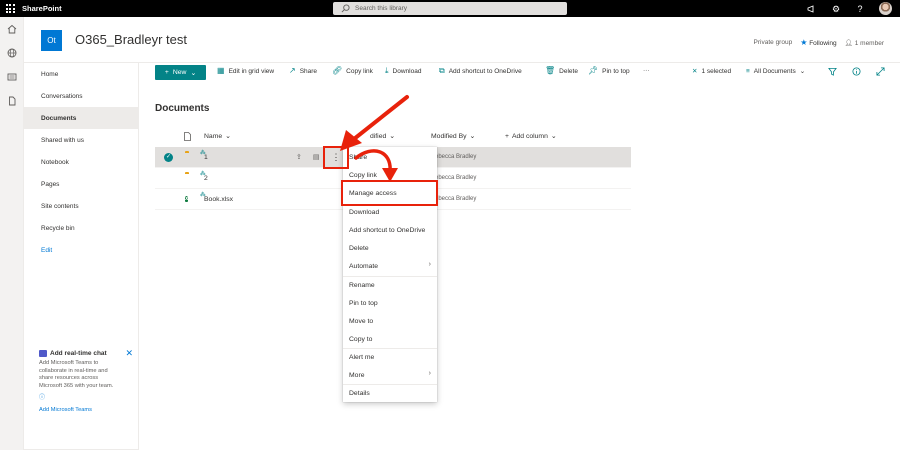  I want to click on add-column-label: Add column, so click(529, 136).